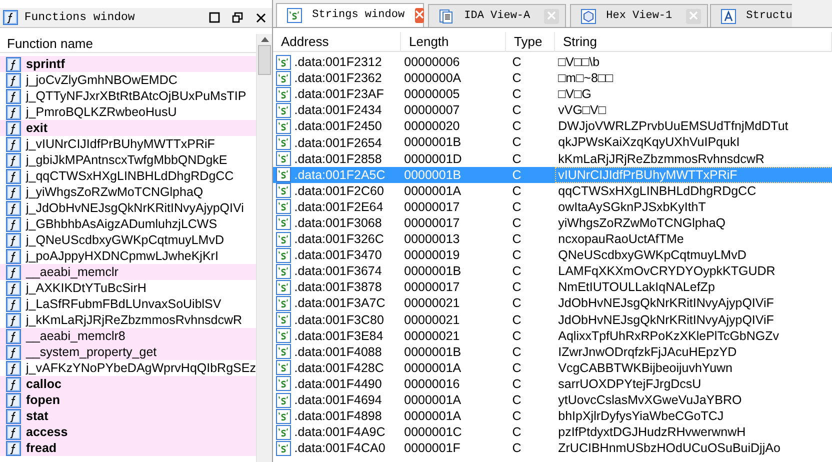  Describe the element at coordinates (128, 288) in the screenshot. I see `function-row: j_AXKIKDtYTuBcSirH` at that location.